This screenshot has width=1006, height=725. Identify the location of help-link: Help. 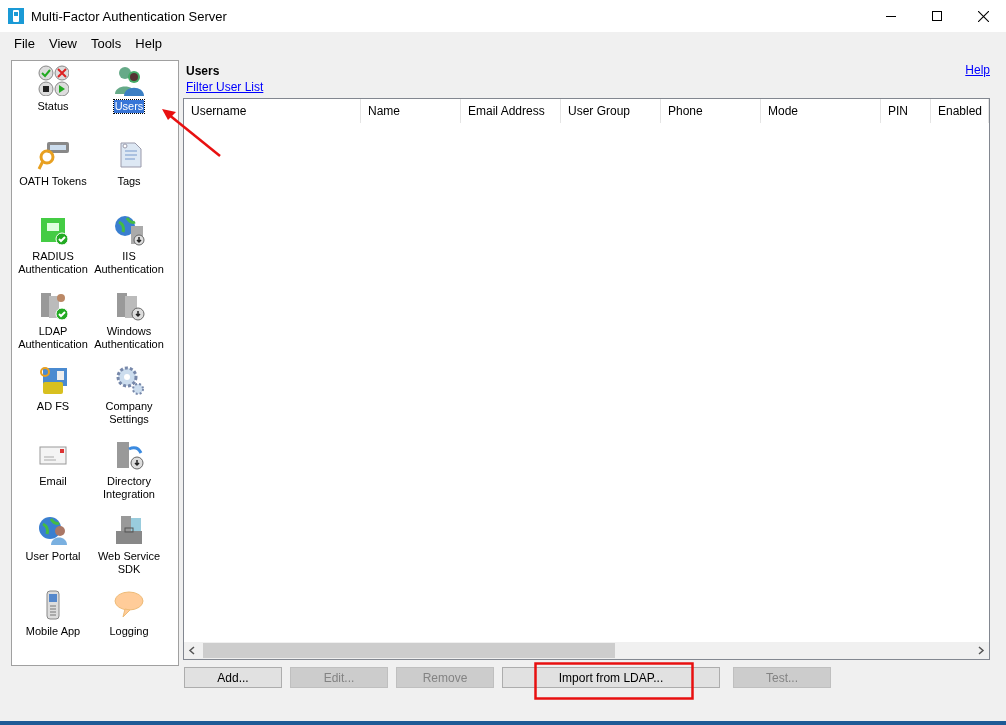
(977, 70).